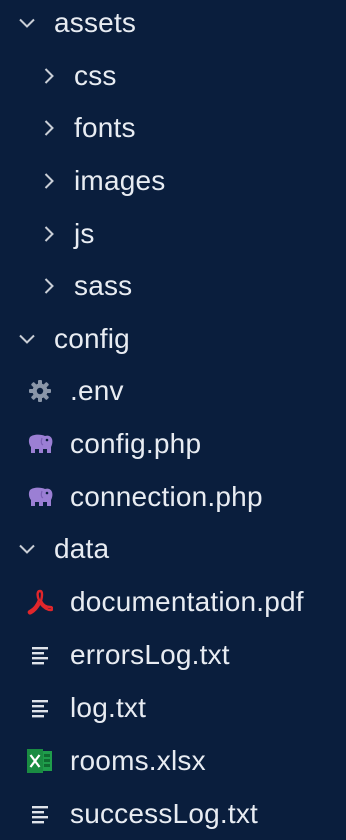 This screenshot has width=346, height=840. Describe the element at coordinates (138, 760) in the screenshot. I see `file-label: rooms.xlsx` at that location.